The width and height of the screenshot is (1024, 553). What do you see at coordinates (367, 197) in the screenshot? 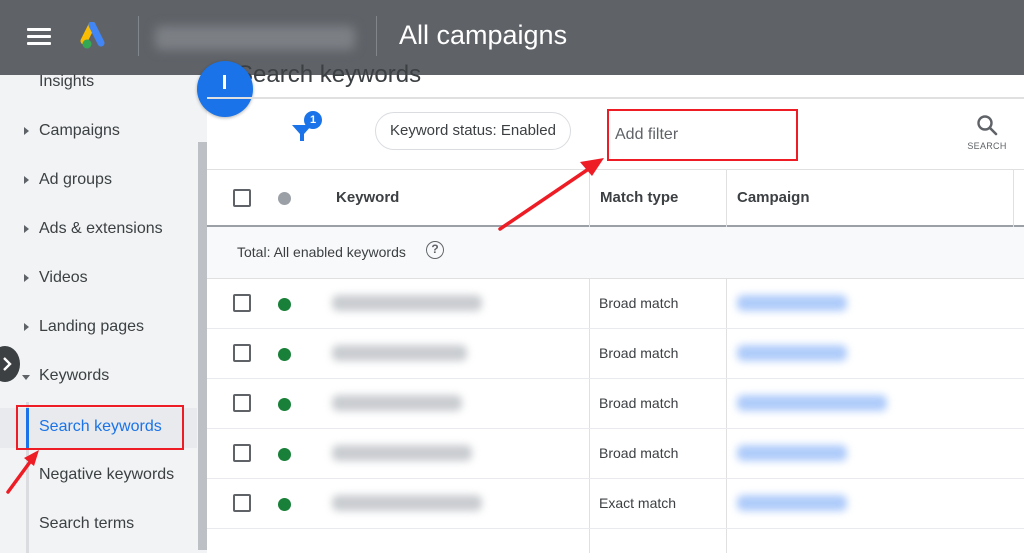
I see `column-header-keyword: Keyword` at bounding box center [367, 197].